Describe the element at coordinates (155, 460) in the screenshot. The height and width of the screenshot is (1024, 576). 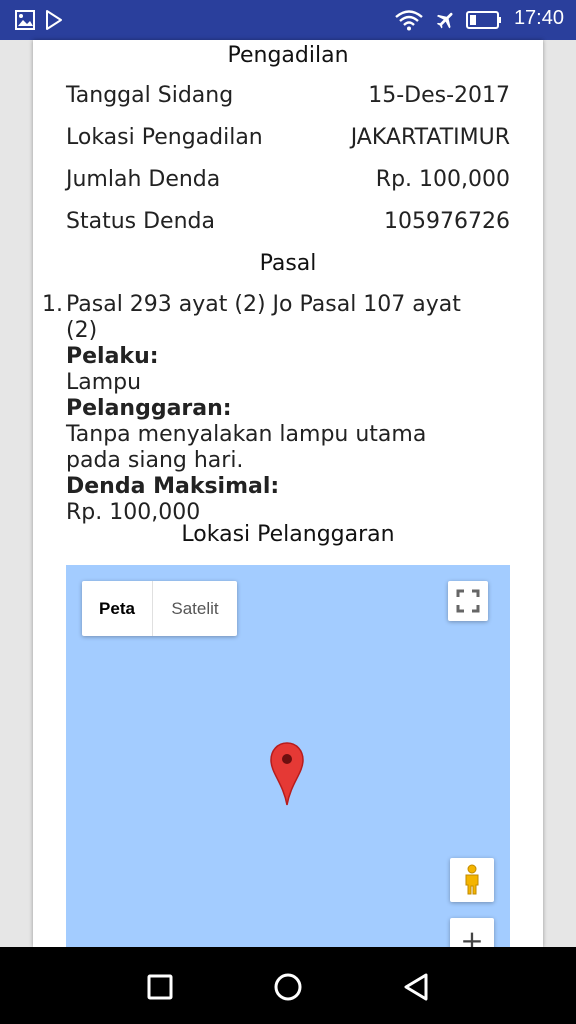
I see `pelanggaran-line2: pada siang hari.` at that location.